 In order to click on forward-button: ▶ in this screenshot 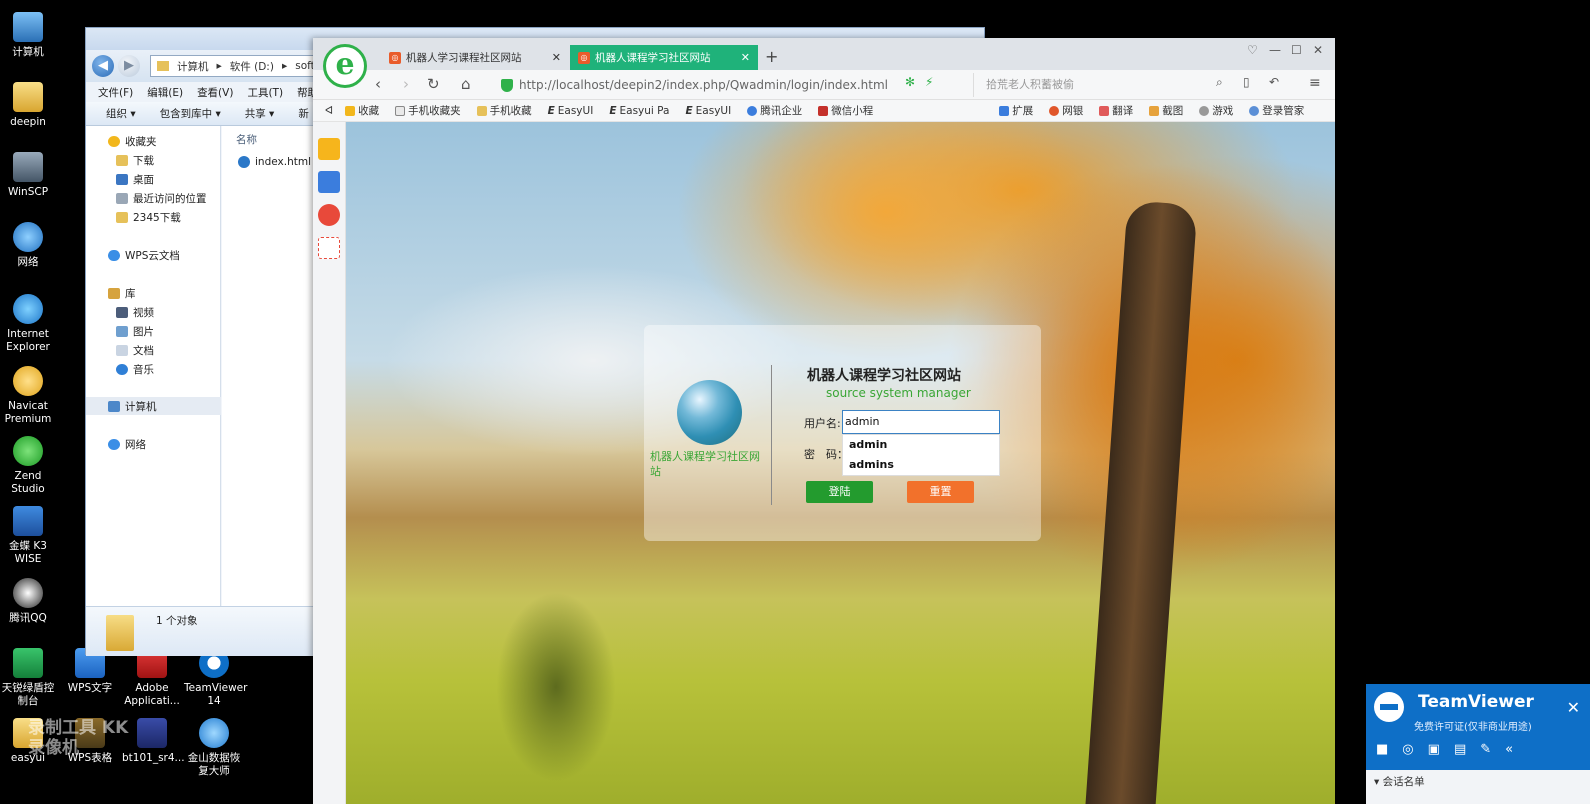, I will do `click(129, 66)`.